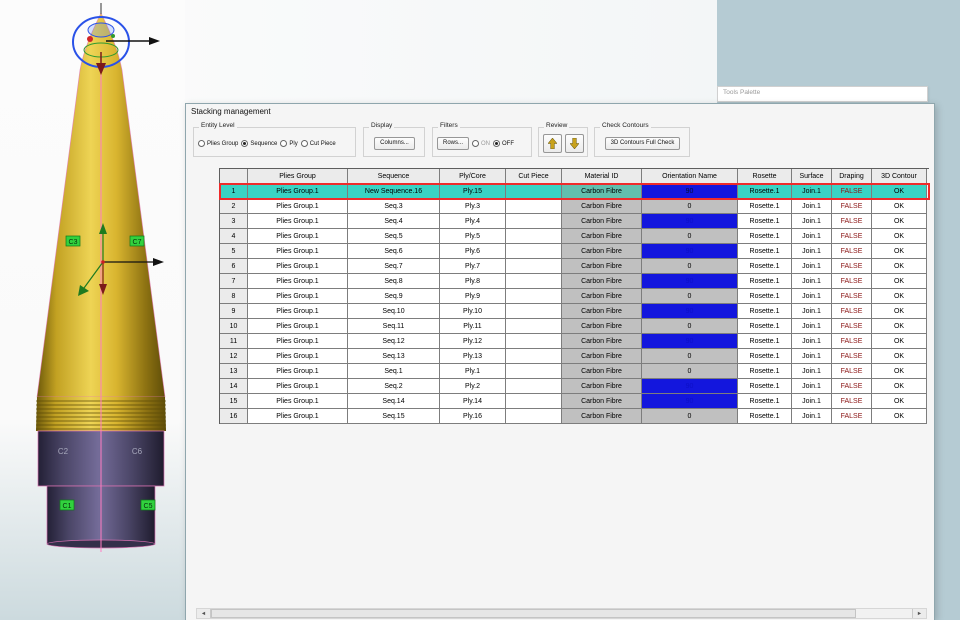 The image size is (960, 620). What do you see at coordinates (602, 176) in the screenshot?
I see `column-header: Material ID` at bounding box center [602, 176].